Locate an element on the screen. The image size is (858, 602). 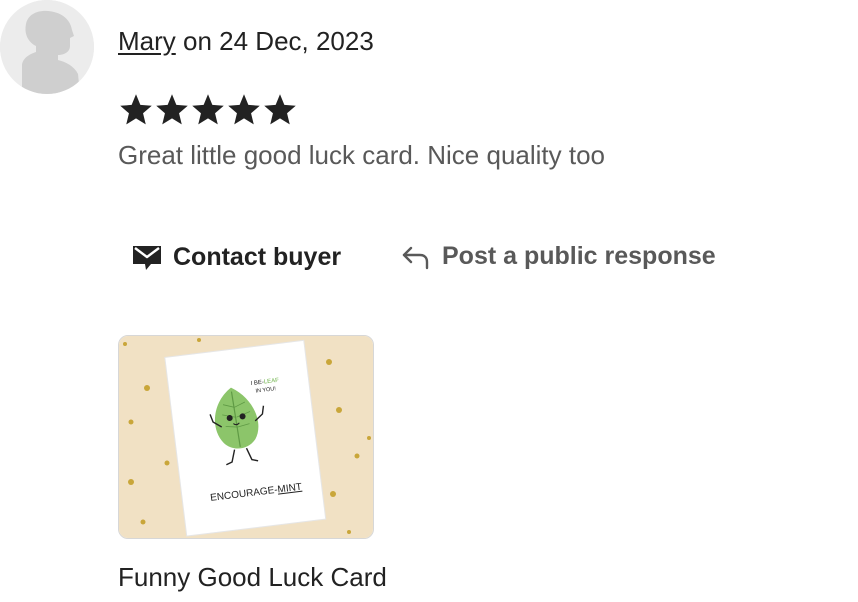
reviewer-avatar is located at coordinates (47, 47).